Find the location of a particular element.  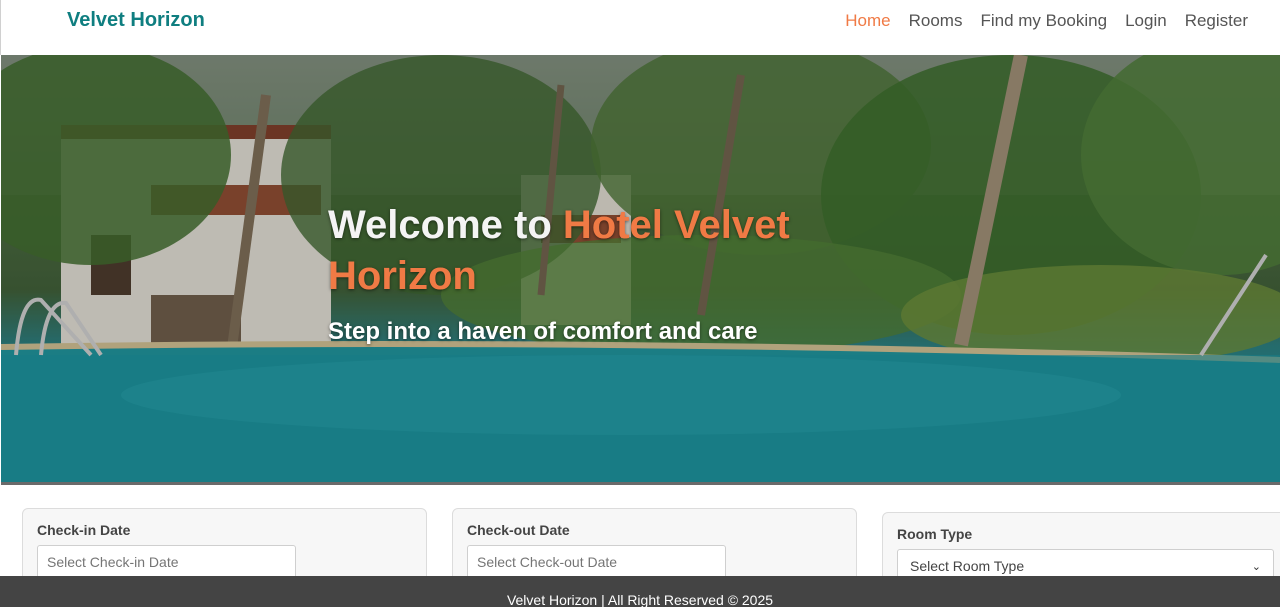

hero-subtitle: Step into a haven of comfort and care is located at coordinates (543, 331).